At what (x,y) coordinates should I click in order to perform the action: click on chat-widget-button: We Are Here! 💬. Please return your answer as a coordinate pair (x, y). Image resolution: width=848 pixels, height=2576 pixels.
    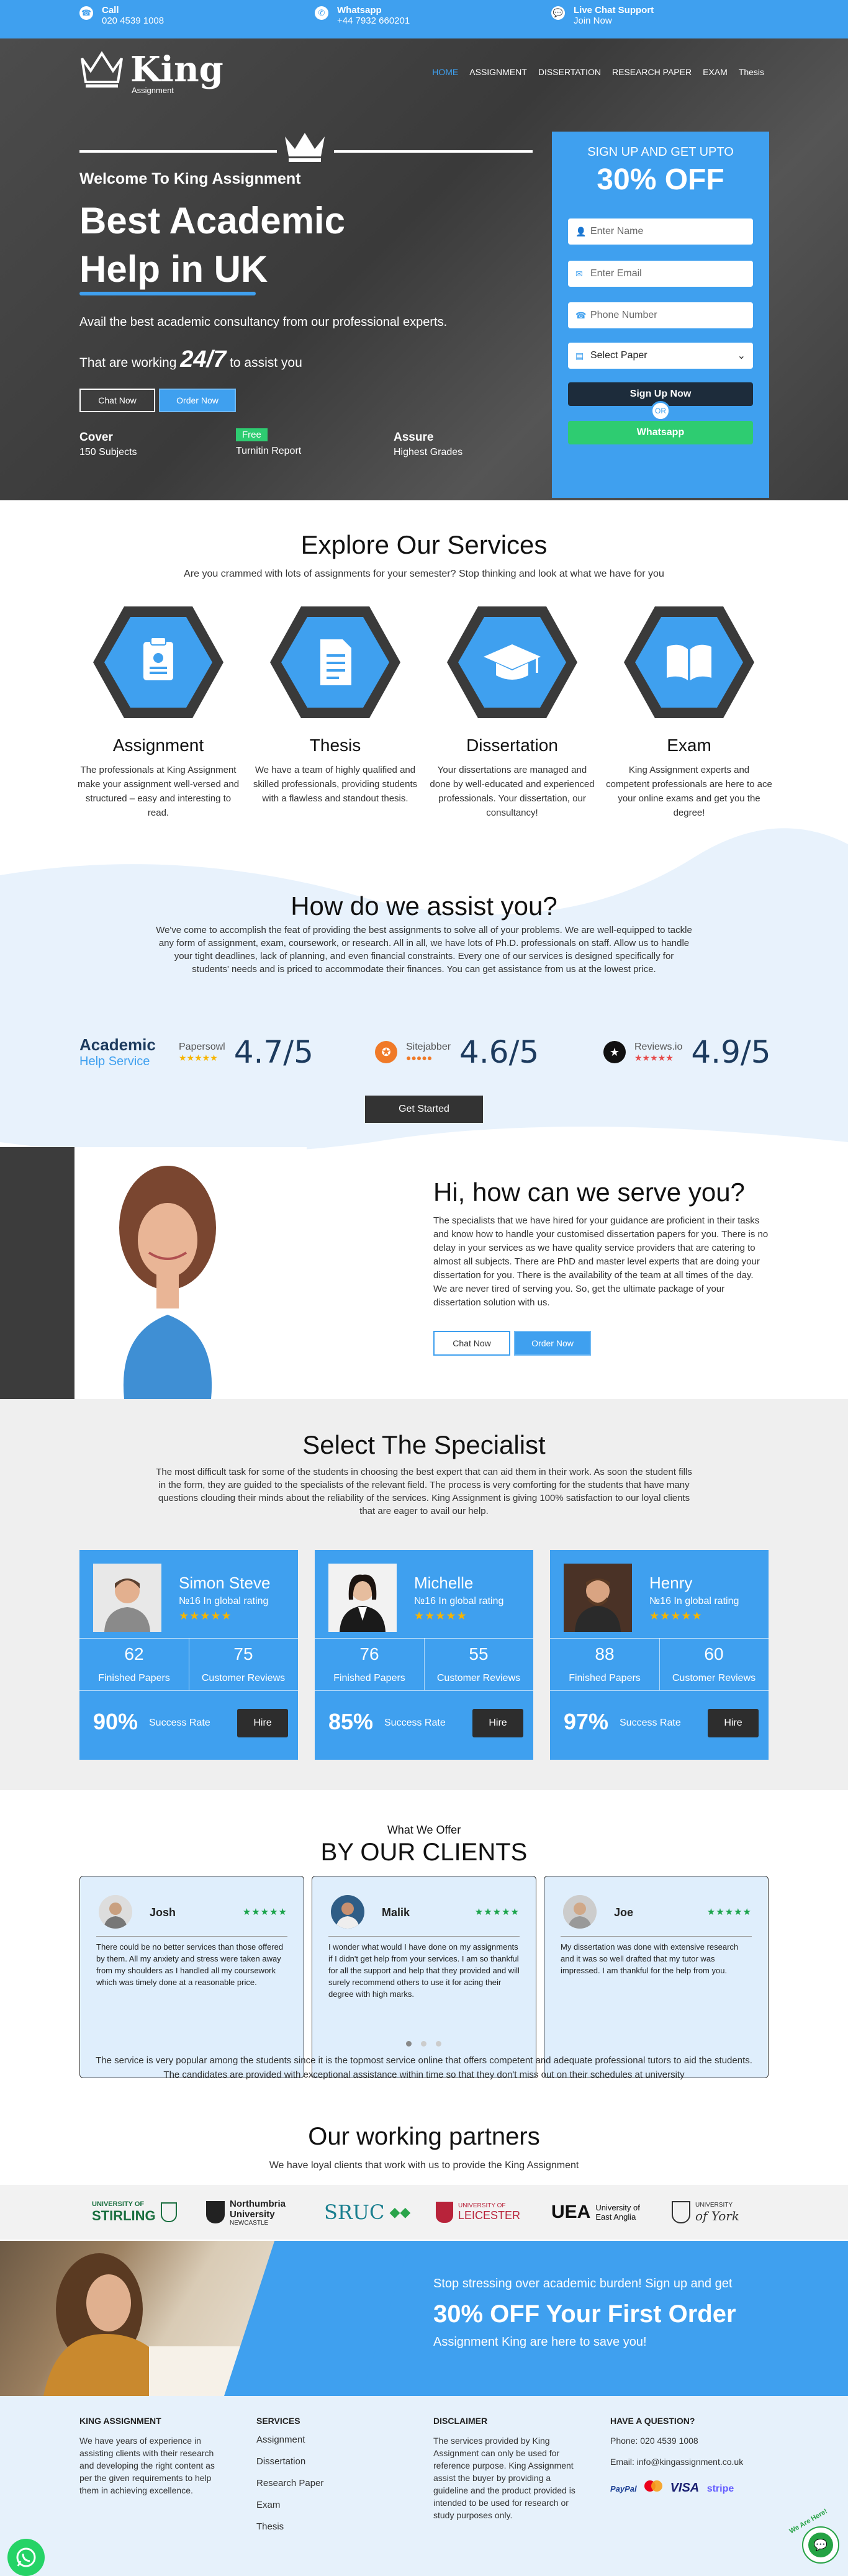
    Looking at the image, I should click on (813, 2536).